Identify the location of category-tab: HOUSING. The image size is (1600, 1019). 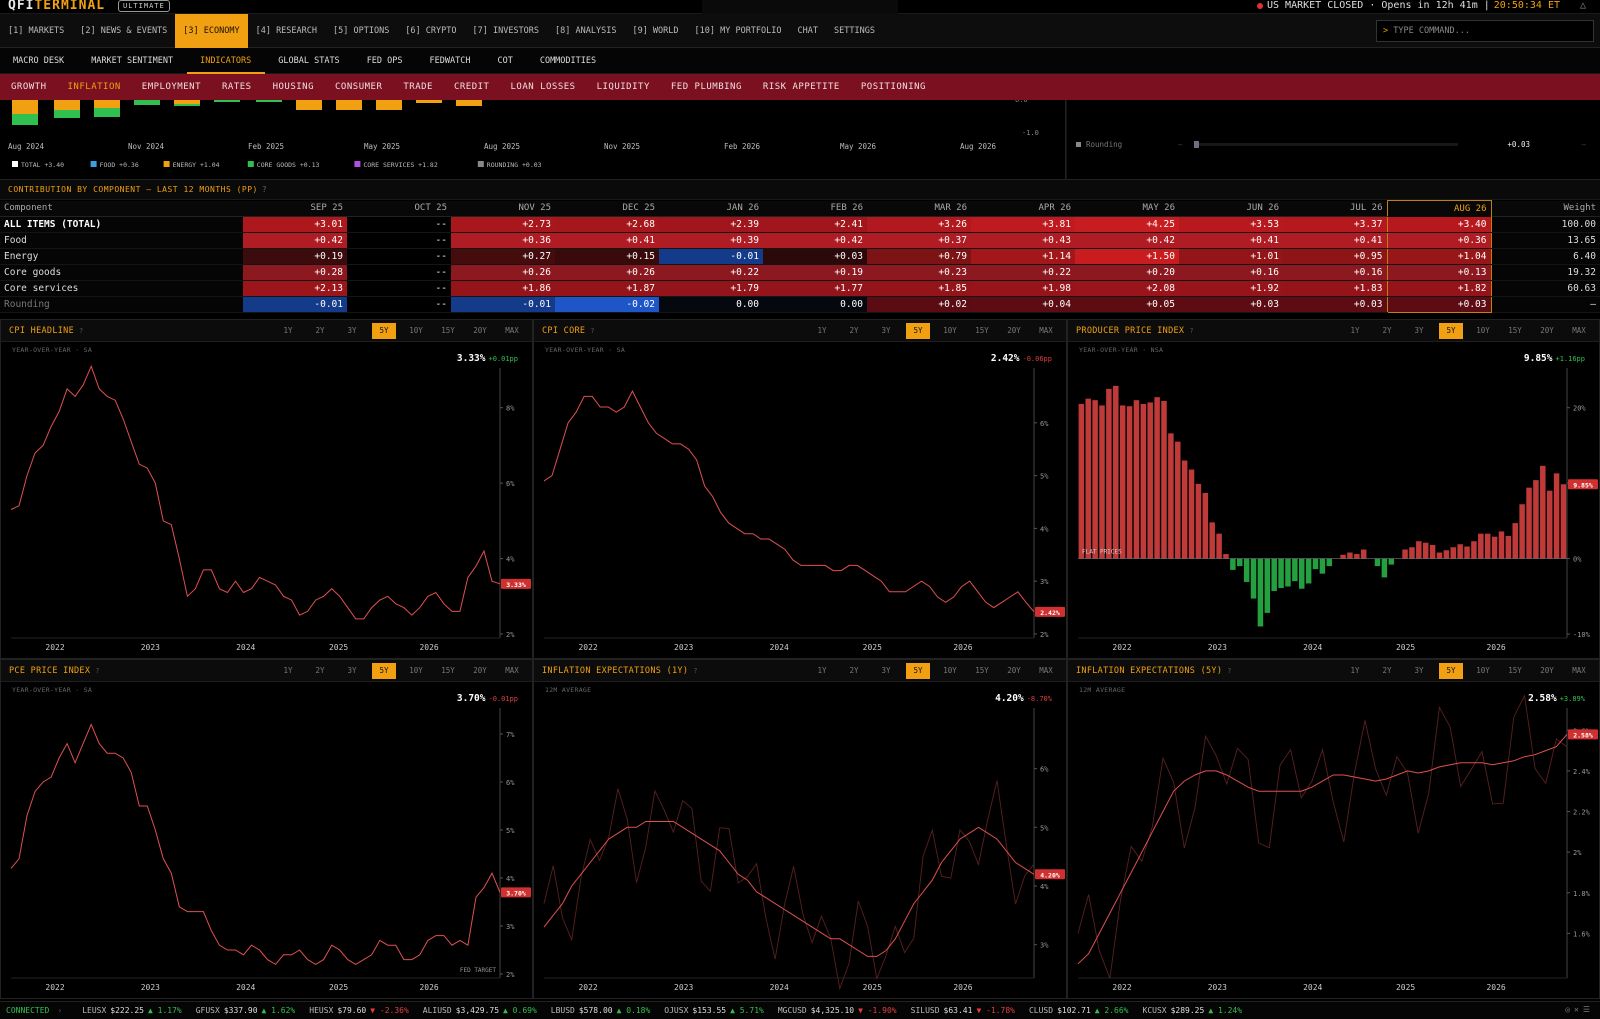
(293, 87).